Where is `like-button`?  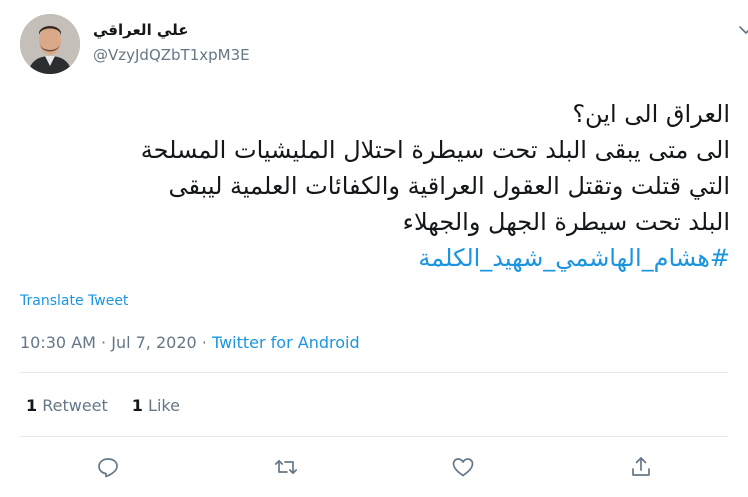 like-button is located at coordinates (463, 467).